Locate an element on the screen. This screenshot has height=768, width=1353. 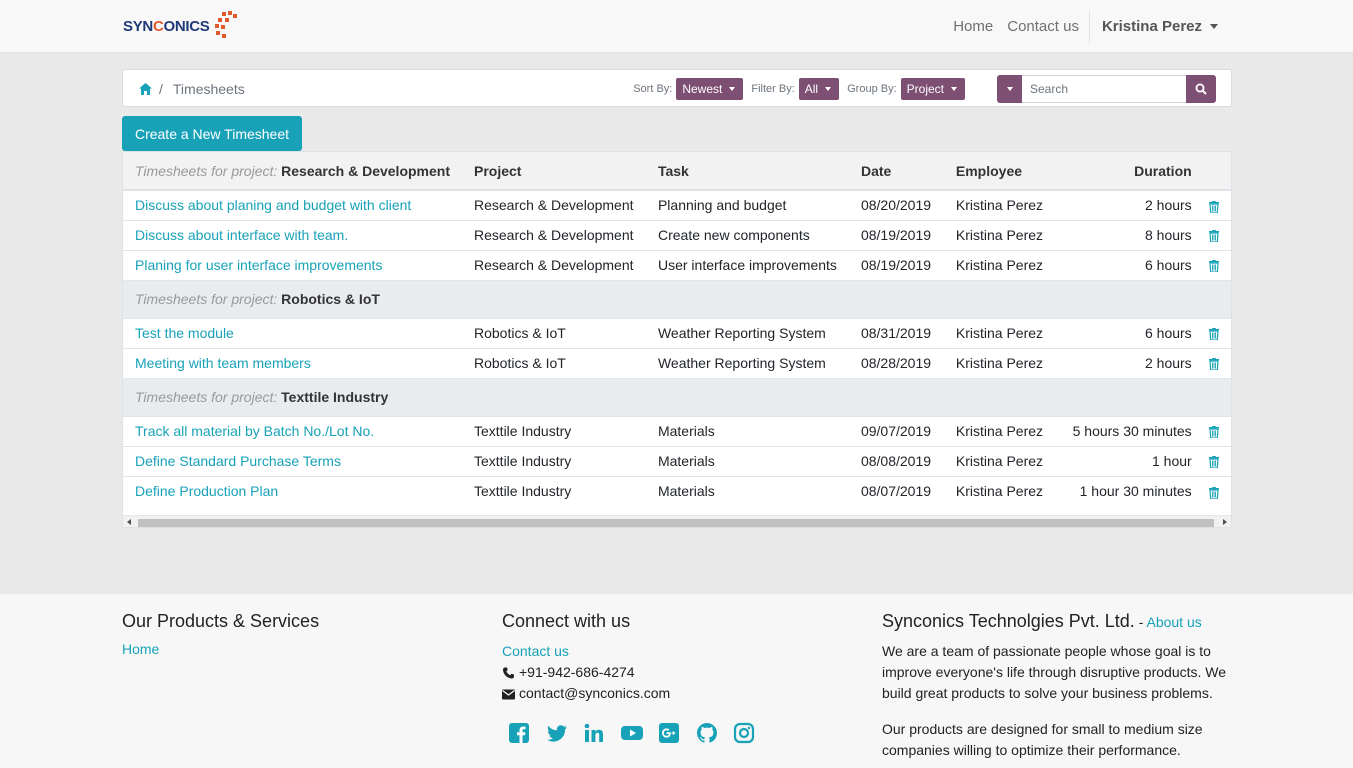
cell-date: 08/07/2019 is located at coordinates (896, 490).